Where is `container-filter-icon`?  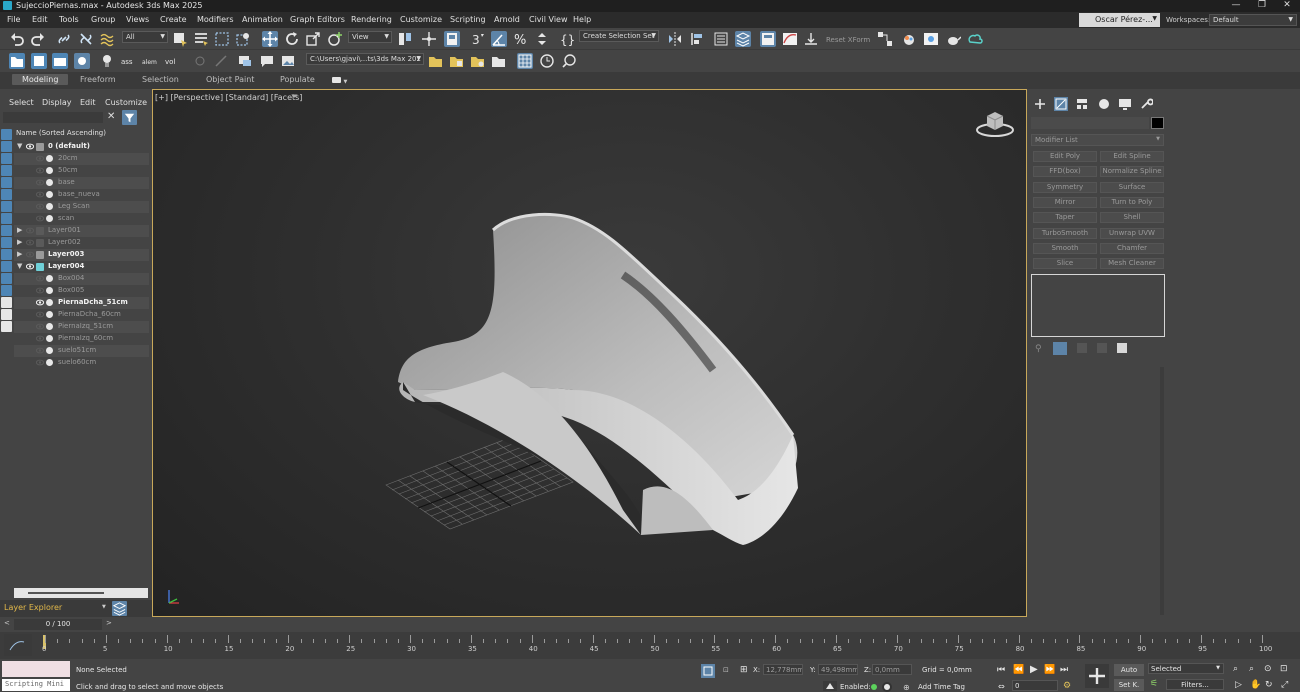
container-filter-icon is located at coordinates (6, 242).